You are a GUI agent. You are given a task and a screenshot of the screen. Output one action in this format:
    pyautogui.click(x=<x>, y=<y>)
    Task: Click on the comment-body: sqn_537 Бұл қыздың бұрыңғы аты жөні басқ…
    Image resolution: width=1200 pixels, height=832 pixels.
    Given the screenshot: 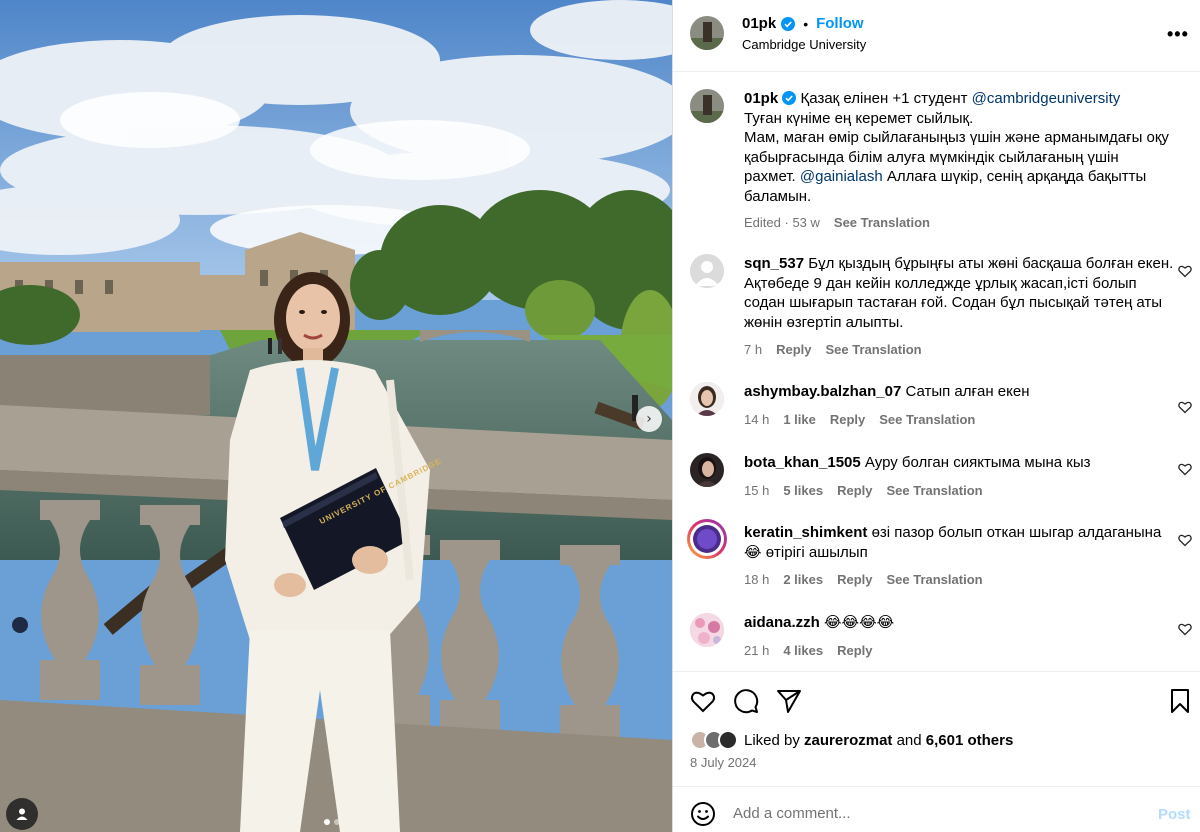 What is the action you would take?
    pyautogui.click(x=959, y=307)
    